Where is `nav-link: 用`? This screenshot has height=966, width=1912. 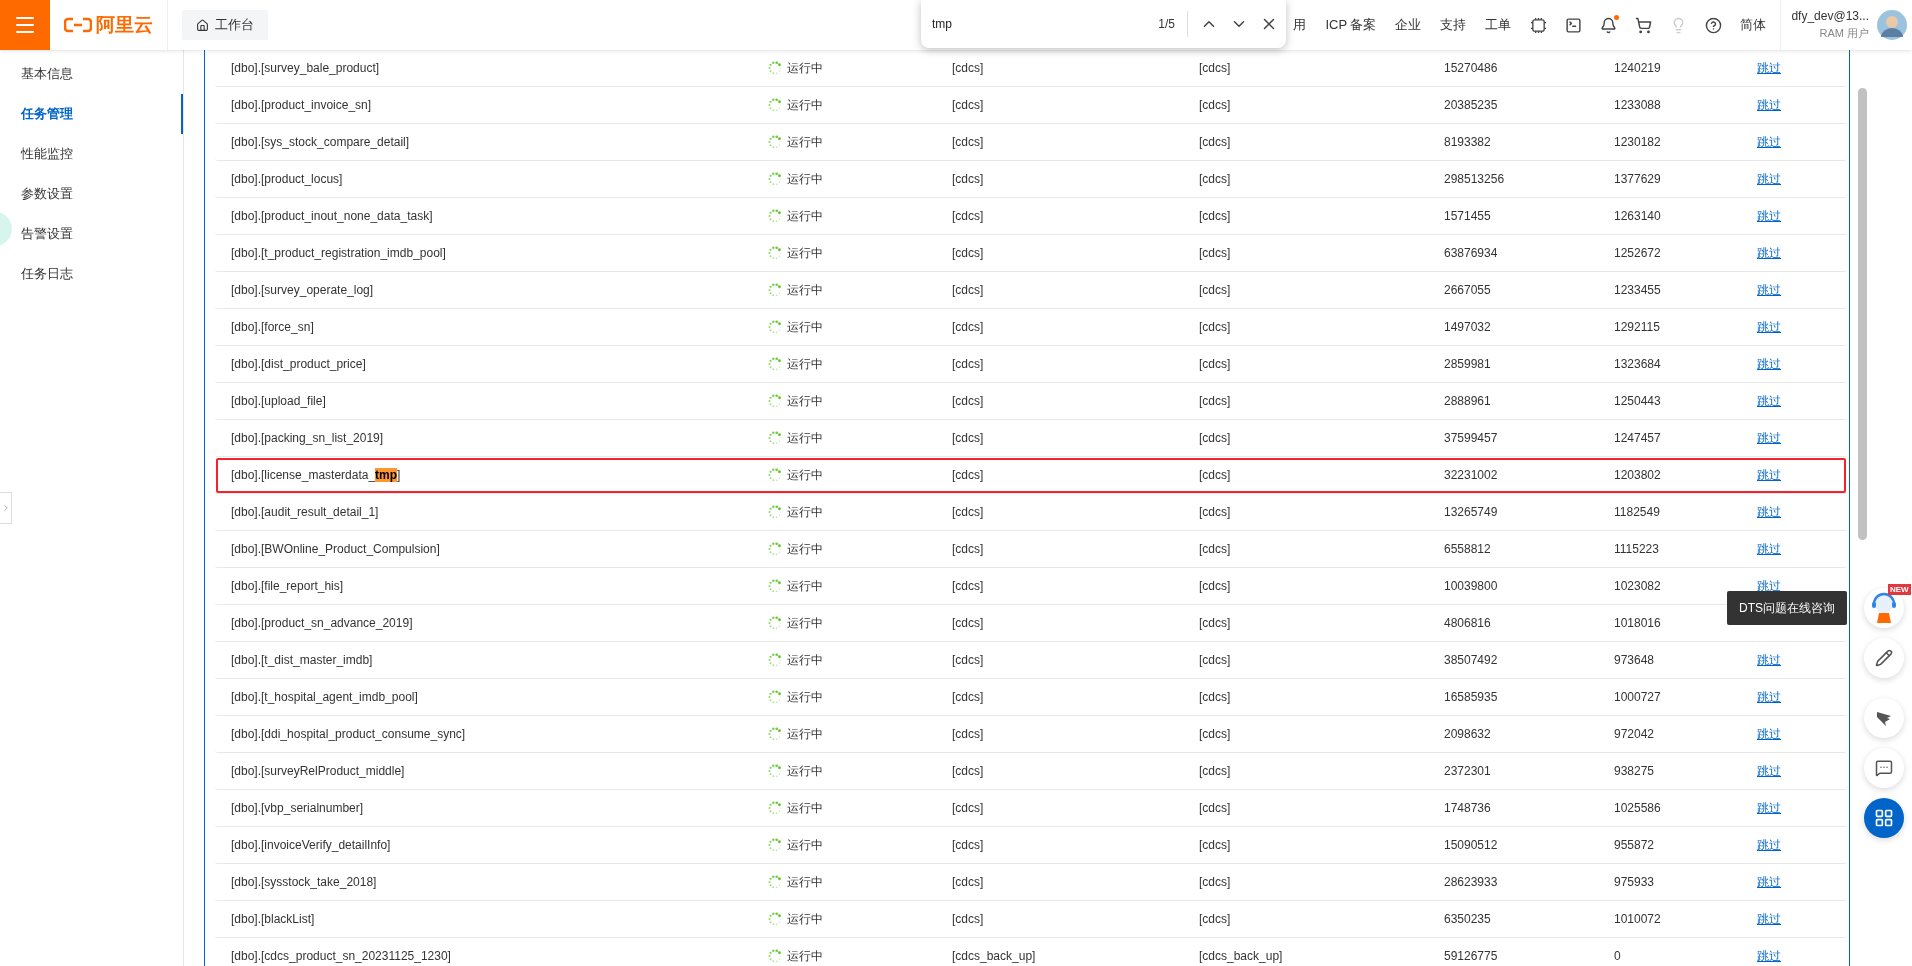
nav-link: 用 is located at coordinates (1300, 25).